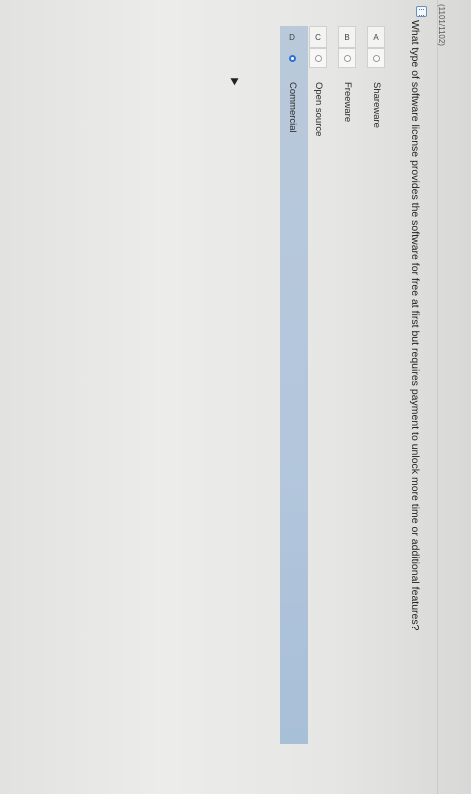 The width and height of the screenshot is (471, 794). What do you see at coordinates (376, 37) in the screenshot?
I see `option-letter: A` at bounding box center [376, 37].